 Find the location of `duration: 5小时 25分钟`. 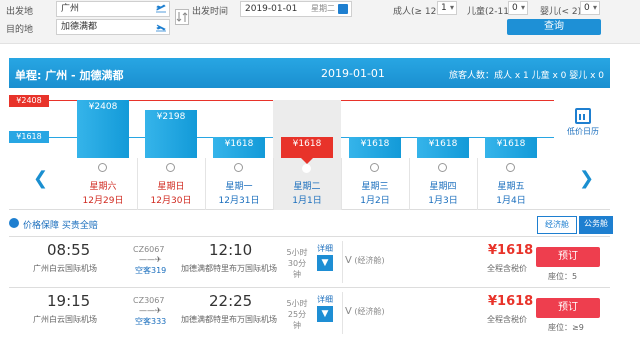

duration: 5小时 25分钟 is located at coordinates (297, 314).